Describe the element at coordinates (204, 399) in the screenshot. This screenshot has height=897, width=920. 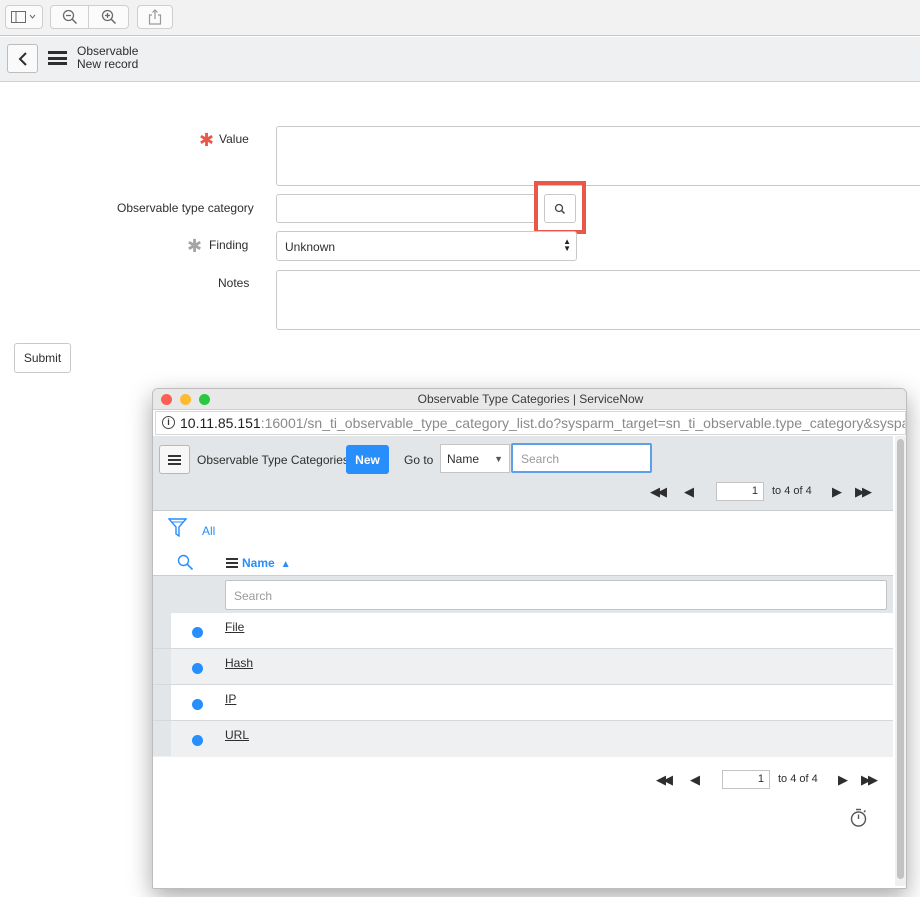
I see `maximize-window-icon` at that location.